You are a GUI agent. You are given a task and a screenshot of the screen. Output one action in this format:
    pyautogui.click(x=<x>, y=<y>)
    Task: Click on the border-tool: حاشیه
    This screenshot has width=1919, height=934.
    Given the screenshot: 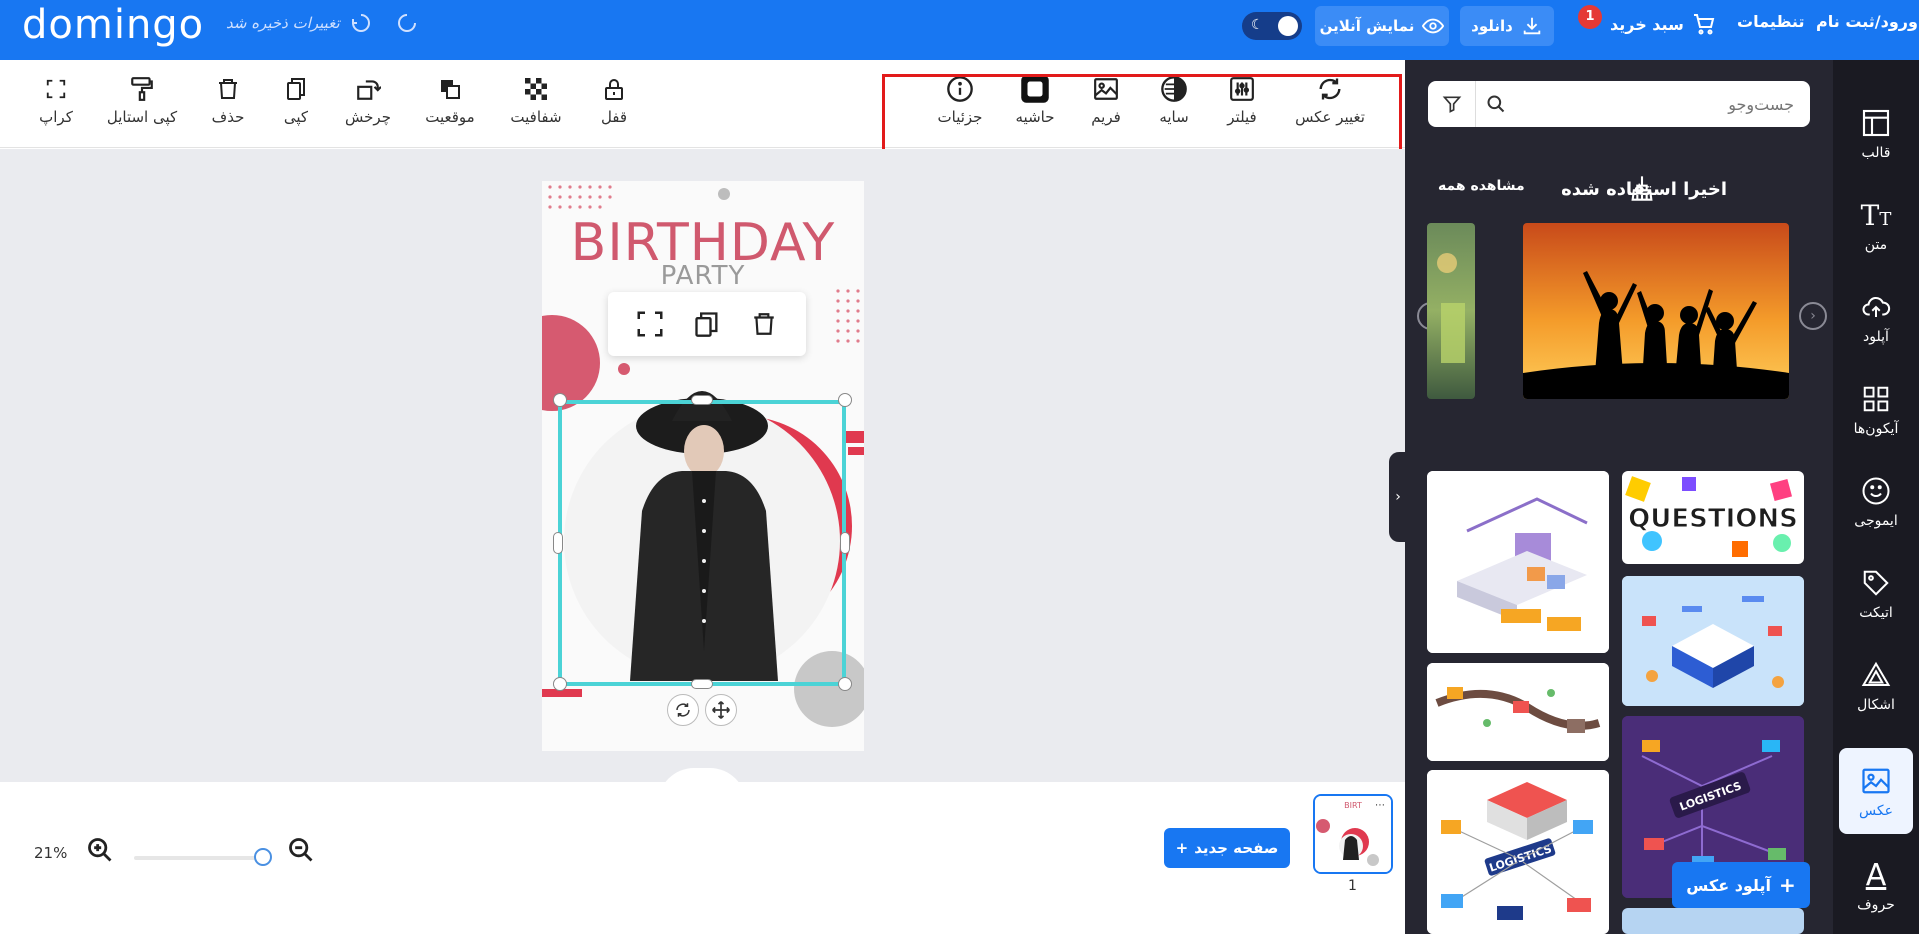 What is the action you would take?
    pyautogui.click(x=1035, y=100)
    